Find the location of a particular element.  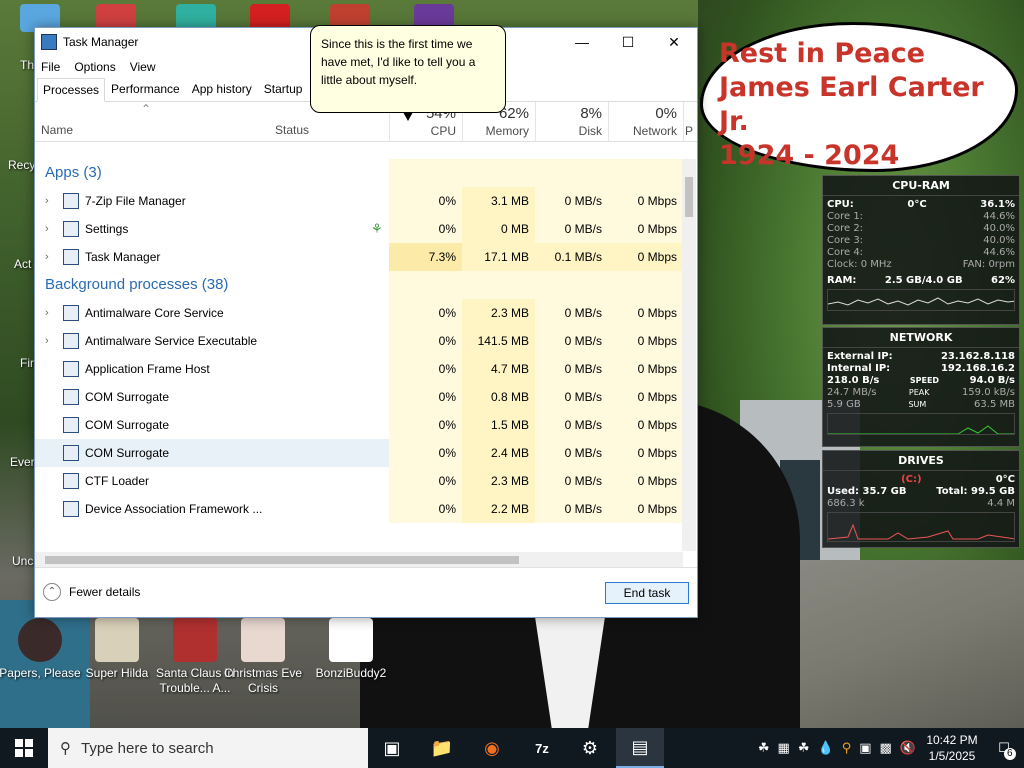

column-status: Status is located at coordinates (292, 130).